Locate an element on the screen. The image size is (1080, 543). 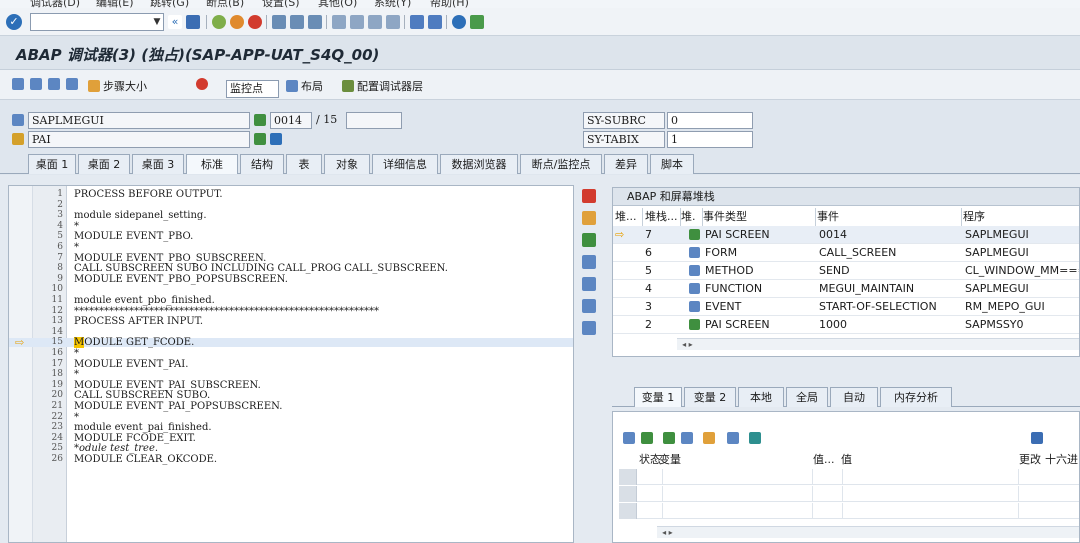
previous-page-icon is located at coordinates (357, 22).